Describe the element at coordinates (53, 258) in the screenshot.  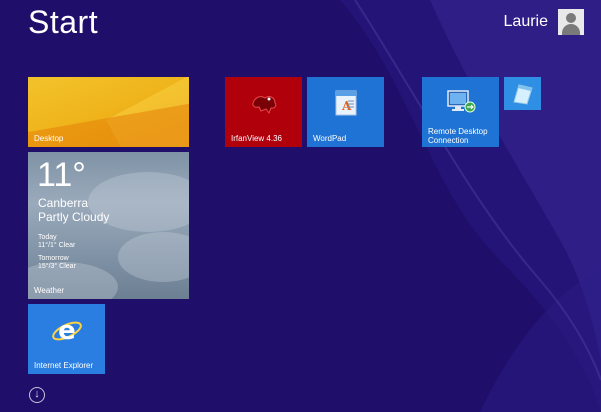
I see `weather-tomorrow-label: Tomorrow` at that location.